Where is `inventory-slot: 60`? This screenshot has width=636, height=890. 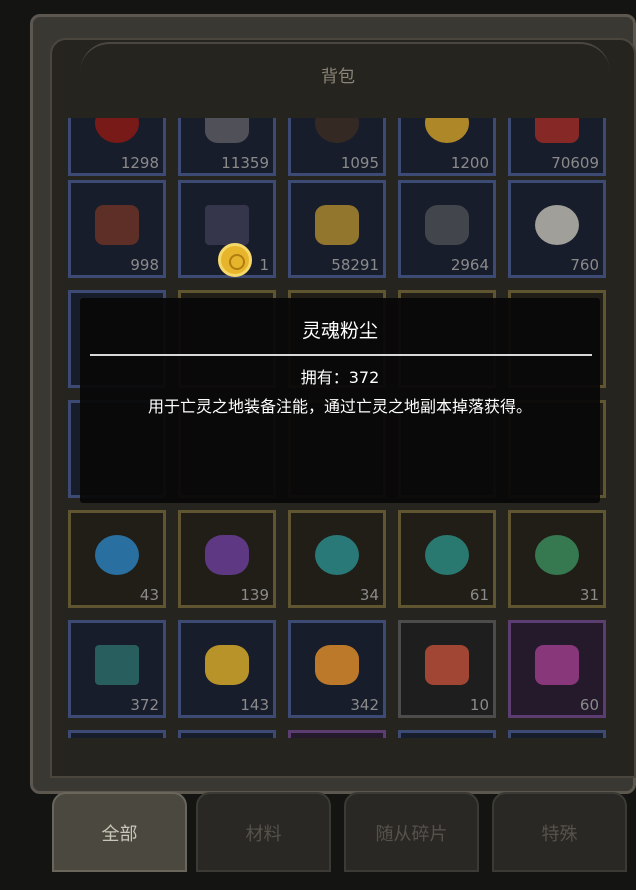
inventory-slot: 60 is located at coordinates (557, 669).